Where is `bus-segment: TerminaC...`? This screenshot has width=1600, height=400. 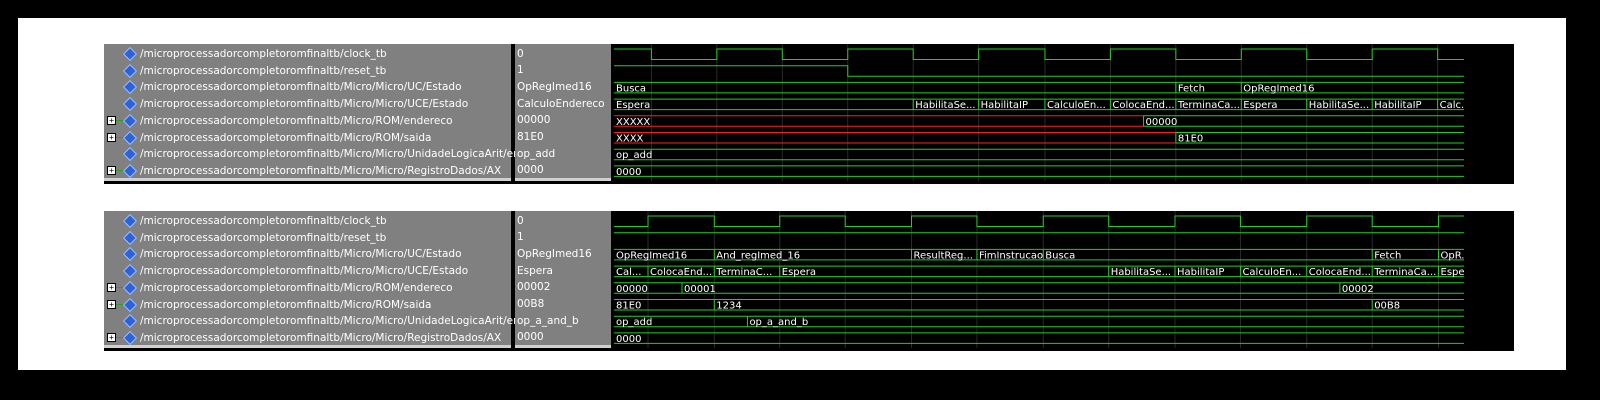
bus-segment: TerminaC... is located at coordinates (746, 271).